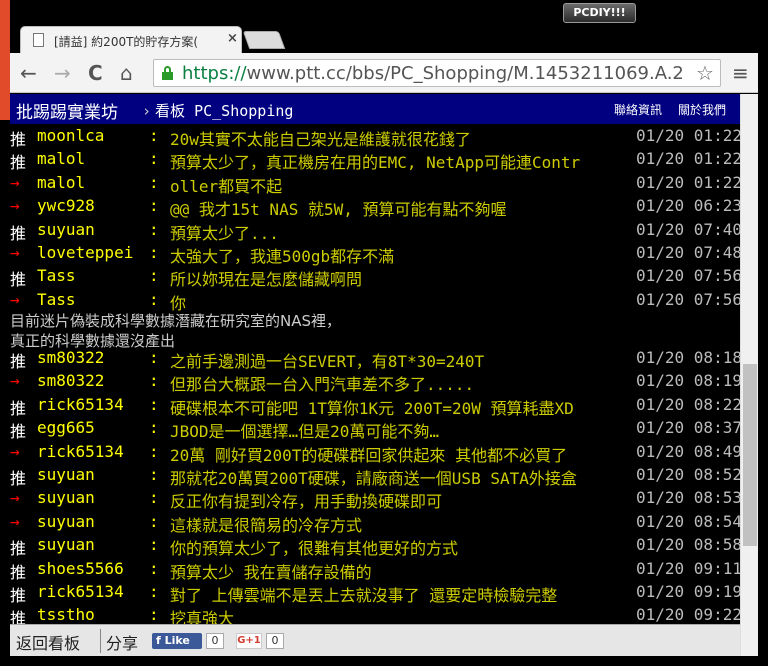 The height and width of the screenshot is (666, 768). I want to click on google-plus-count: 0, so click(275, 641).